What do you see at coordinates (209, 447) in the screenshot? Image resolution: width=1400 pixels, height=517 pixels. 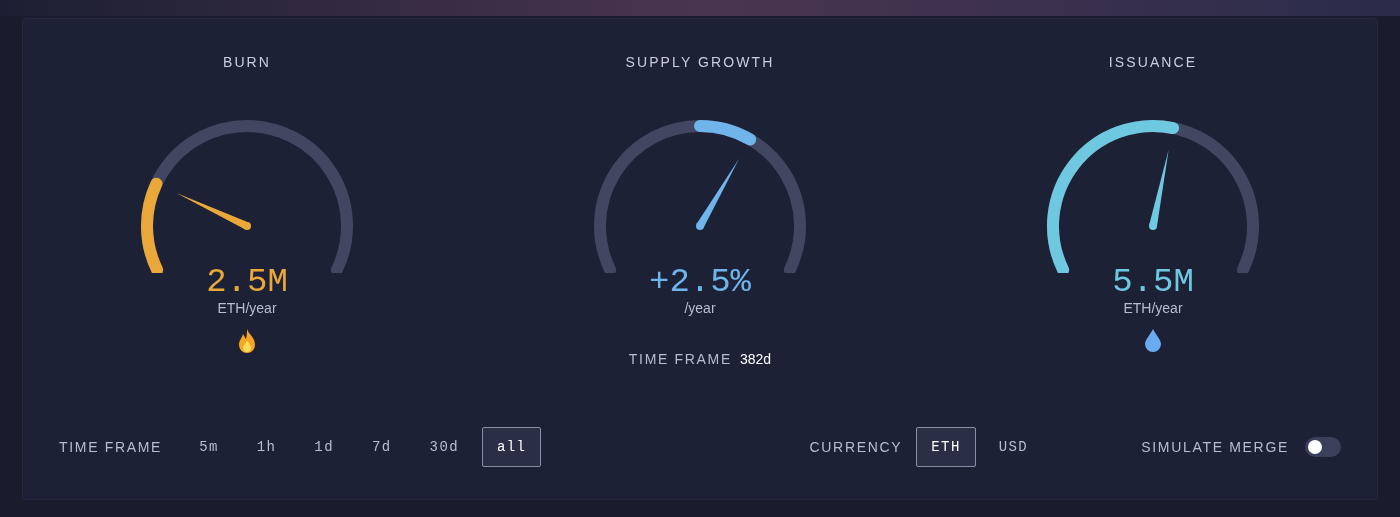 I see `option-button: 5m` at bounding box center [209, 447].